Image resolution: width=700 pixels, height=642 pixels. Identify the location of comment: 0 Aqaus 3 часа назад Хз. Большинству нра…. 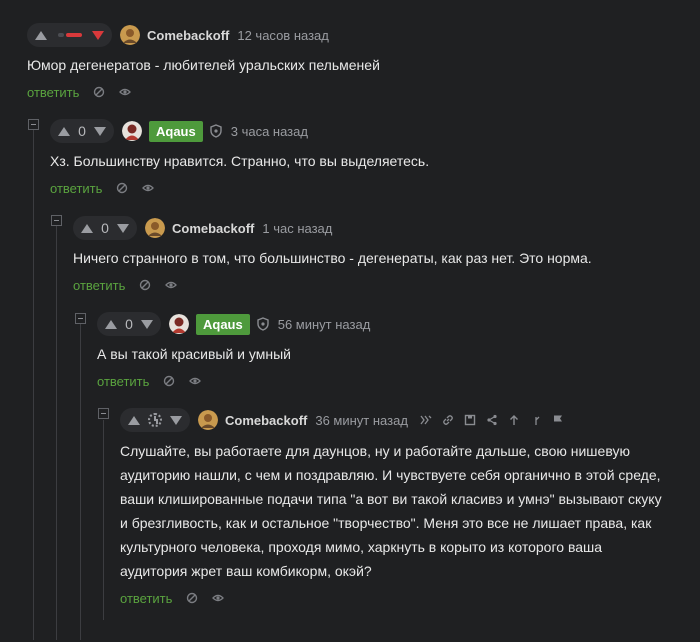
(370, 157).